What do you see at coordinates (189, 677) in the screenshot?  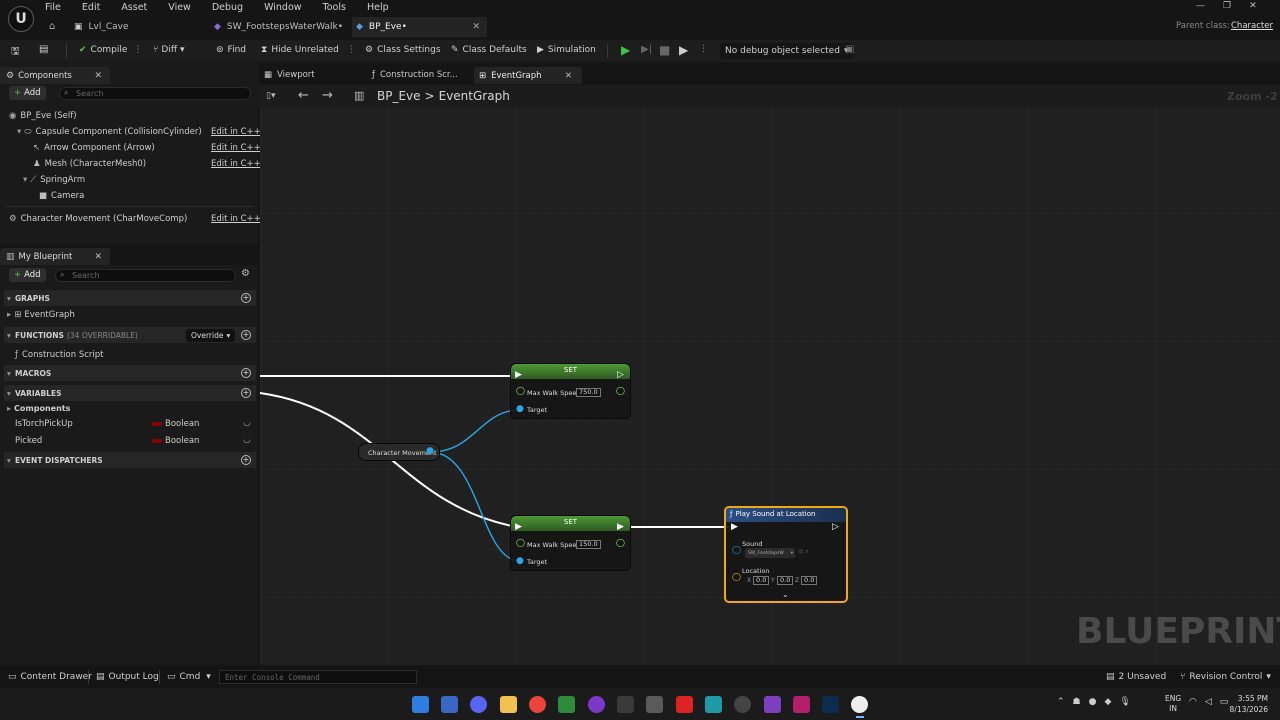 I see `cmd-dropdown: ▭ Cmd ▾` at bounding box center [189, 677].